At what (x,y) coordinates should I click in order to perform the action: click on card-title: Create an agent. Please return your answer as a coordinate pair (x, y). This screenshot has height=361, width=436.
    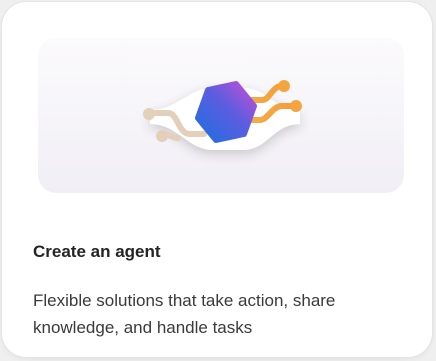
    Looking at the image, I should click on (97, 251).